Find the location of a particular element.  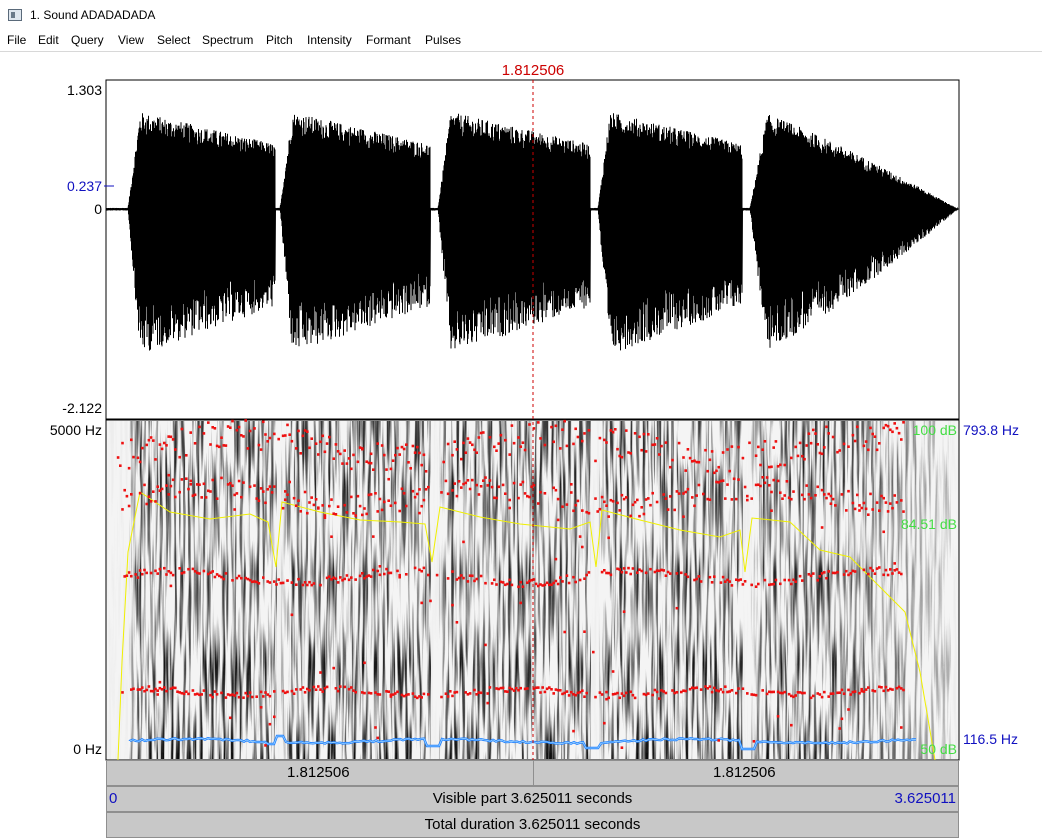

menu-intensity: Intensity is located at coordinates (329, 40).